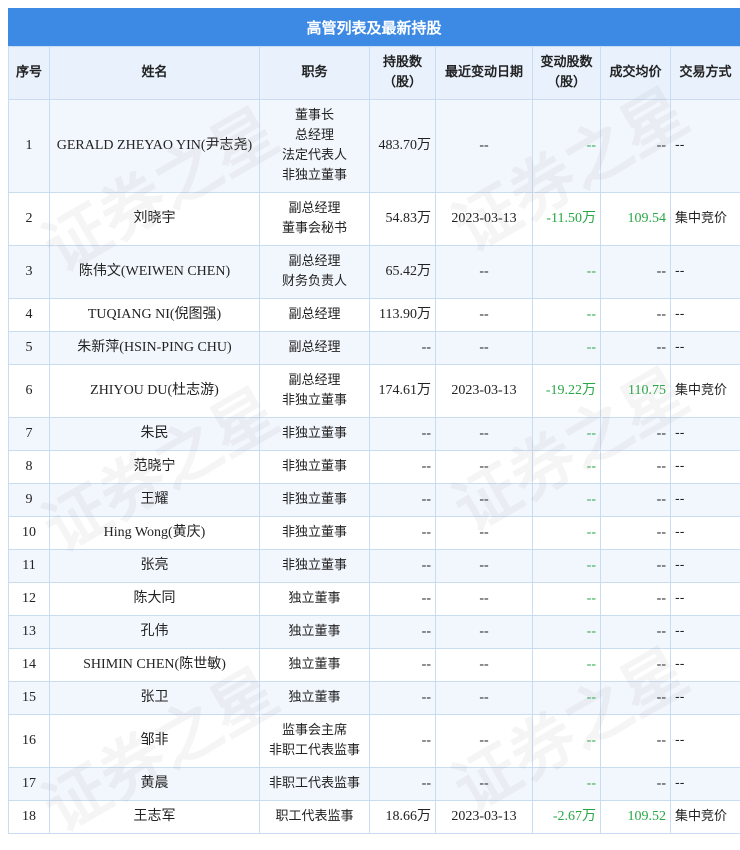 The height and width of the screenshot is (850, 740). I want to click on executive-name: 刘晓宇, so click(155, 219).